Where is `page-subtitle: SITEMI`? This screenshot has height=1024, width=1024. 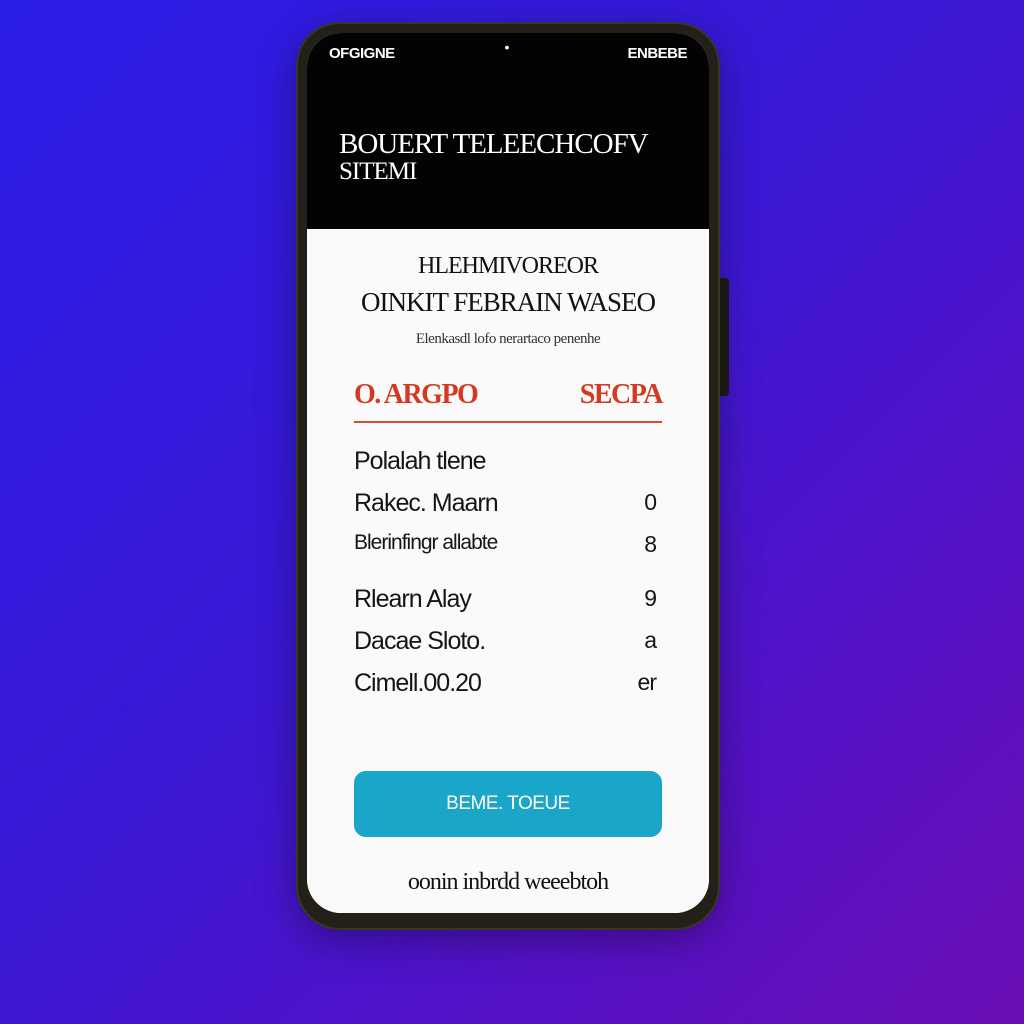 page-subtitle: SITEMI is located at coordinates (378, 171).